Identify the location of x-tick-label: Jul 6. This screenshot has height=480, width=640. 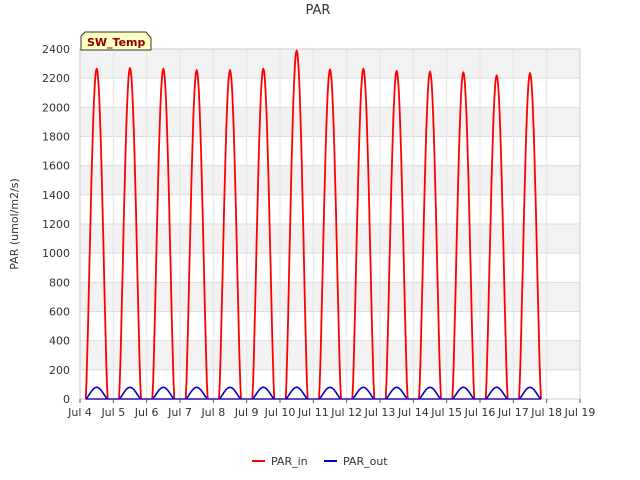
(146, 412).